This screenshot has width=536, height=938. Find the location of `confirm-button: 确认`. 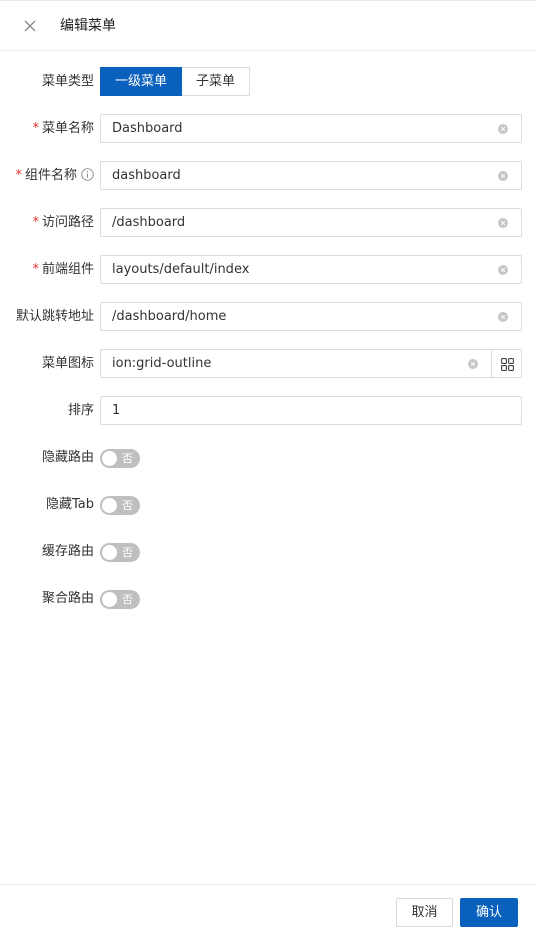

confirm-button: 确认 is located at coordinates (489, 912).